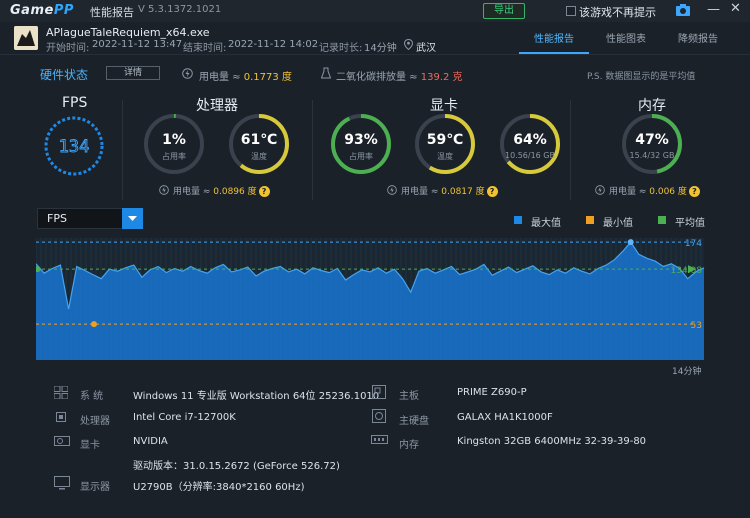 This screenshot has height=518, width=750. What do you see at coordinates (184, 417) in the screenshot?
I see `cpu-value: Intel Core i7-12700K` at bounding box center [184, 417].